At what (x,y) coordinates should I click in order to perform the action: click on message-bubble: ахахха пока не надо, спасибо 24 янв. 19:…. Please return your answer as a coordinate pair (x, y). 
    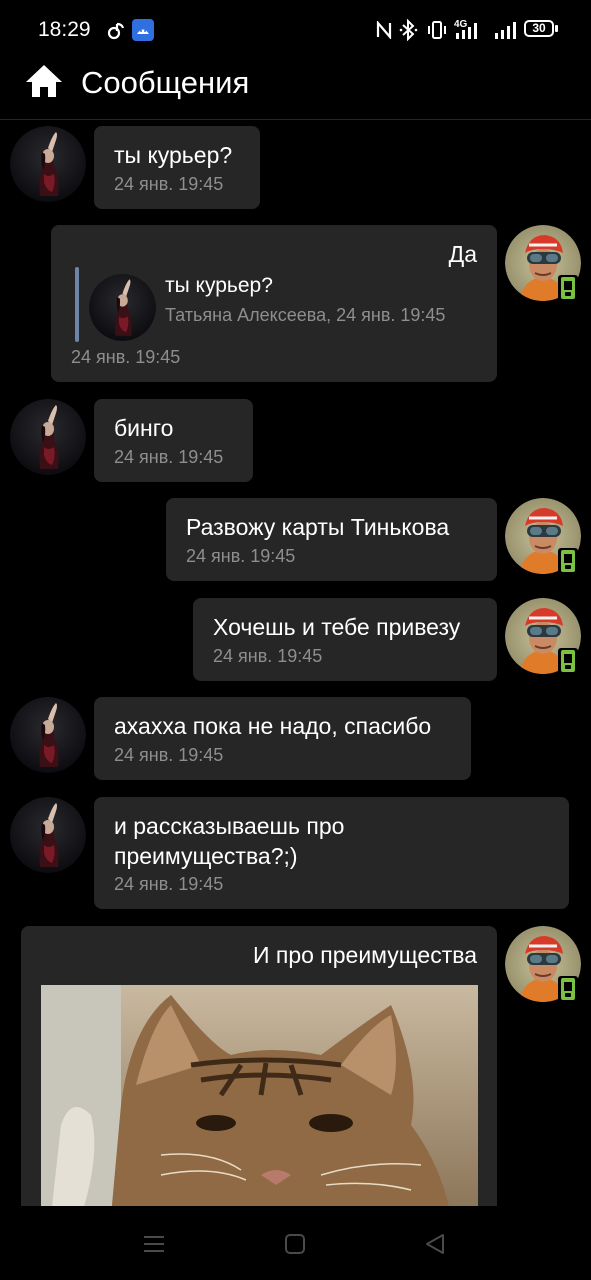
    Looking at the image, I should click on (282, 738).